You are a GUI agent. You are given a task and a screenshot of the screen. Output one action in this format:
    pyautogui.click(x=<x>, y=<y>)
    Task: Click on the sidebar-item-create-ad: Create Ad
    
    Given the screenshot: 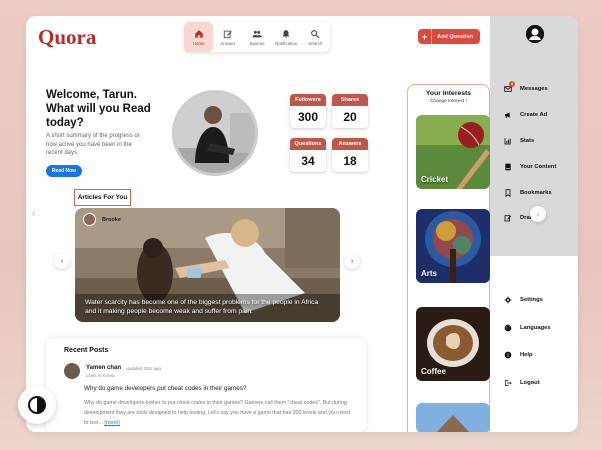 What is the action you would take?
    pyautogui.click(x=525, y=115)
    